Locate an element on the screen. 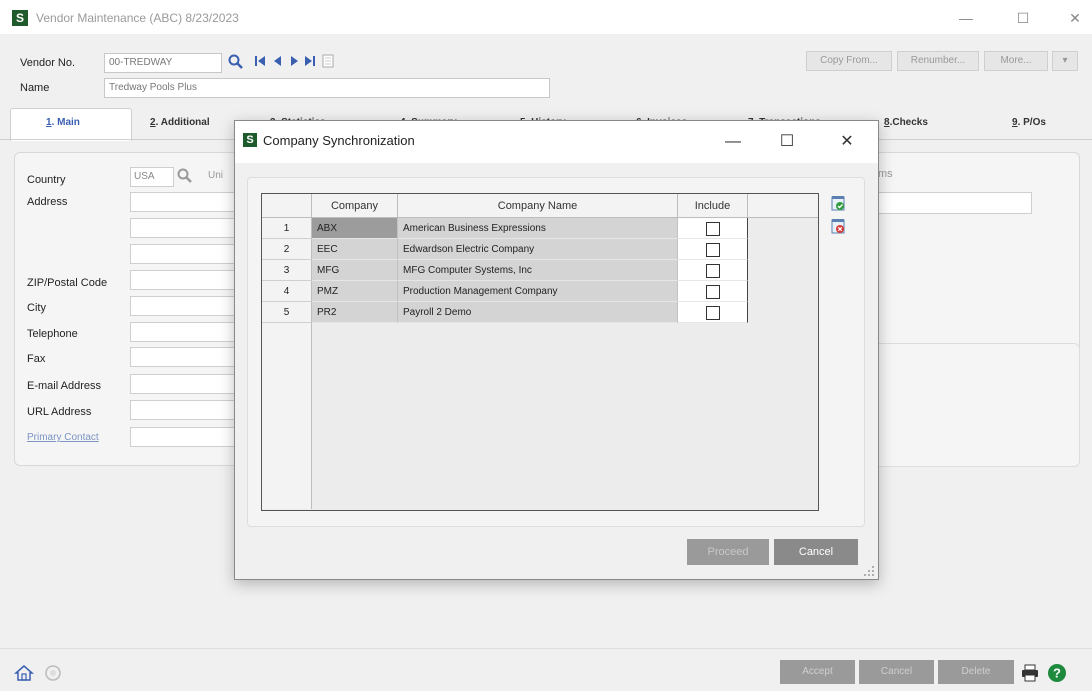 The width and height of the screenshot is (1092, 691). right-lower-group is located at coordinates (972, 405).